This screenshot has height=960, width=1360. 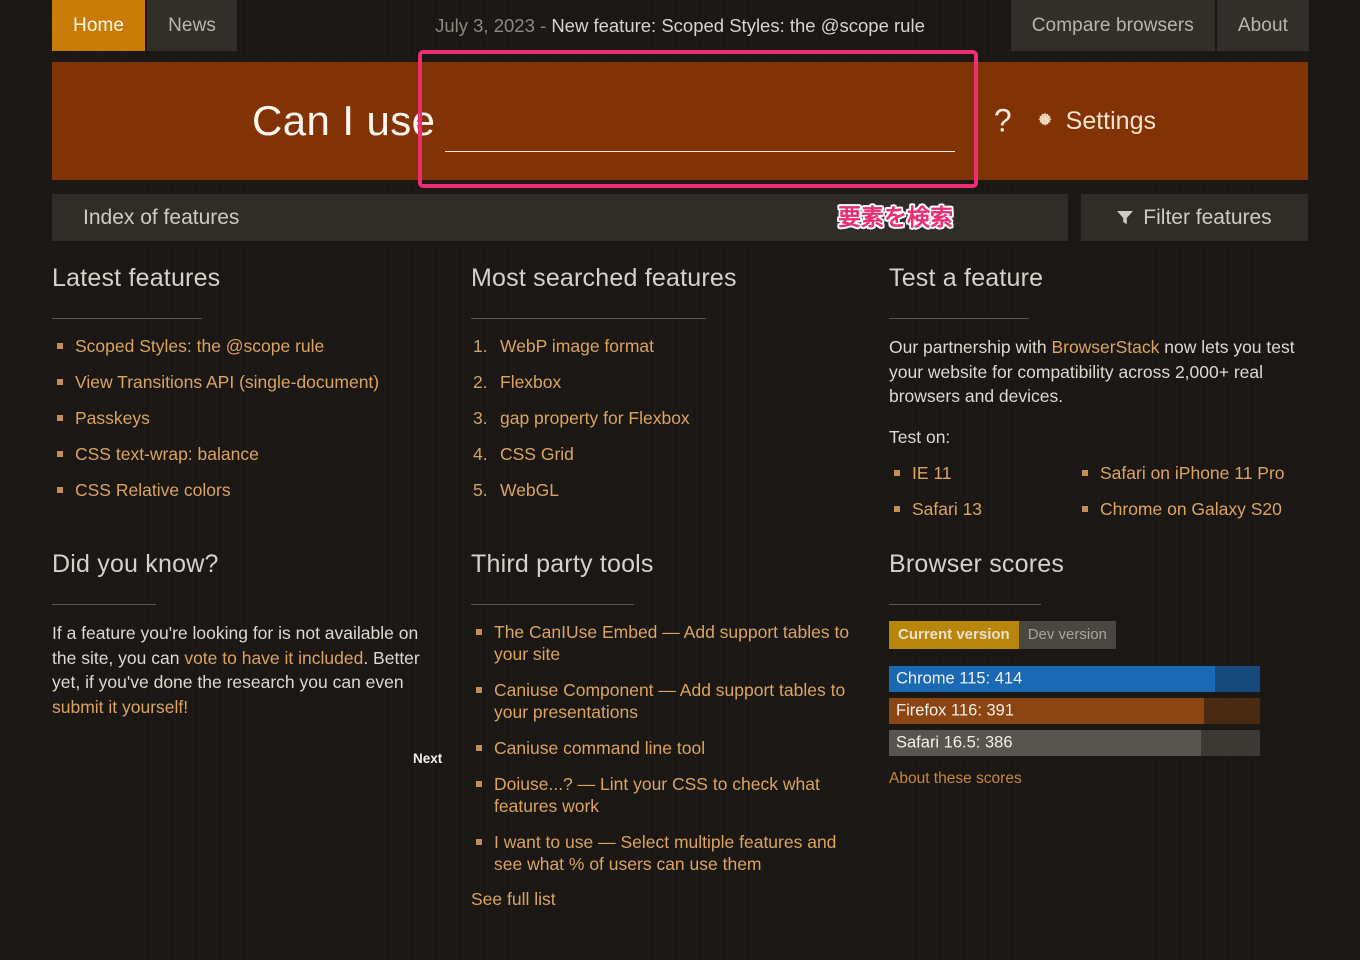 I want to click on feature-link: Flexbox, so click(x=531, y=382).